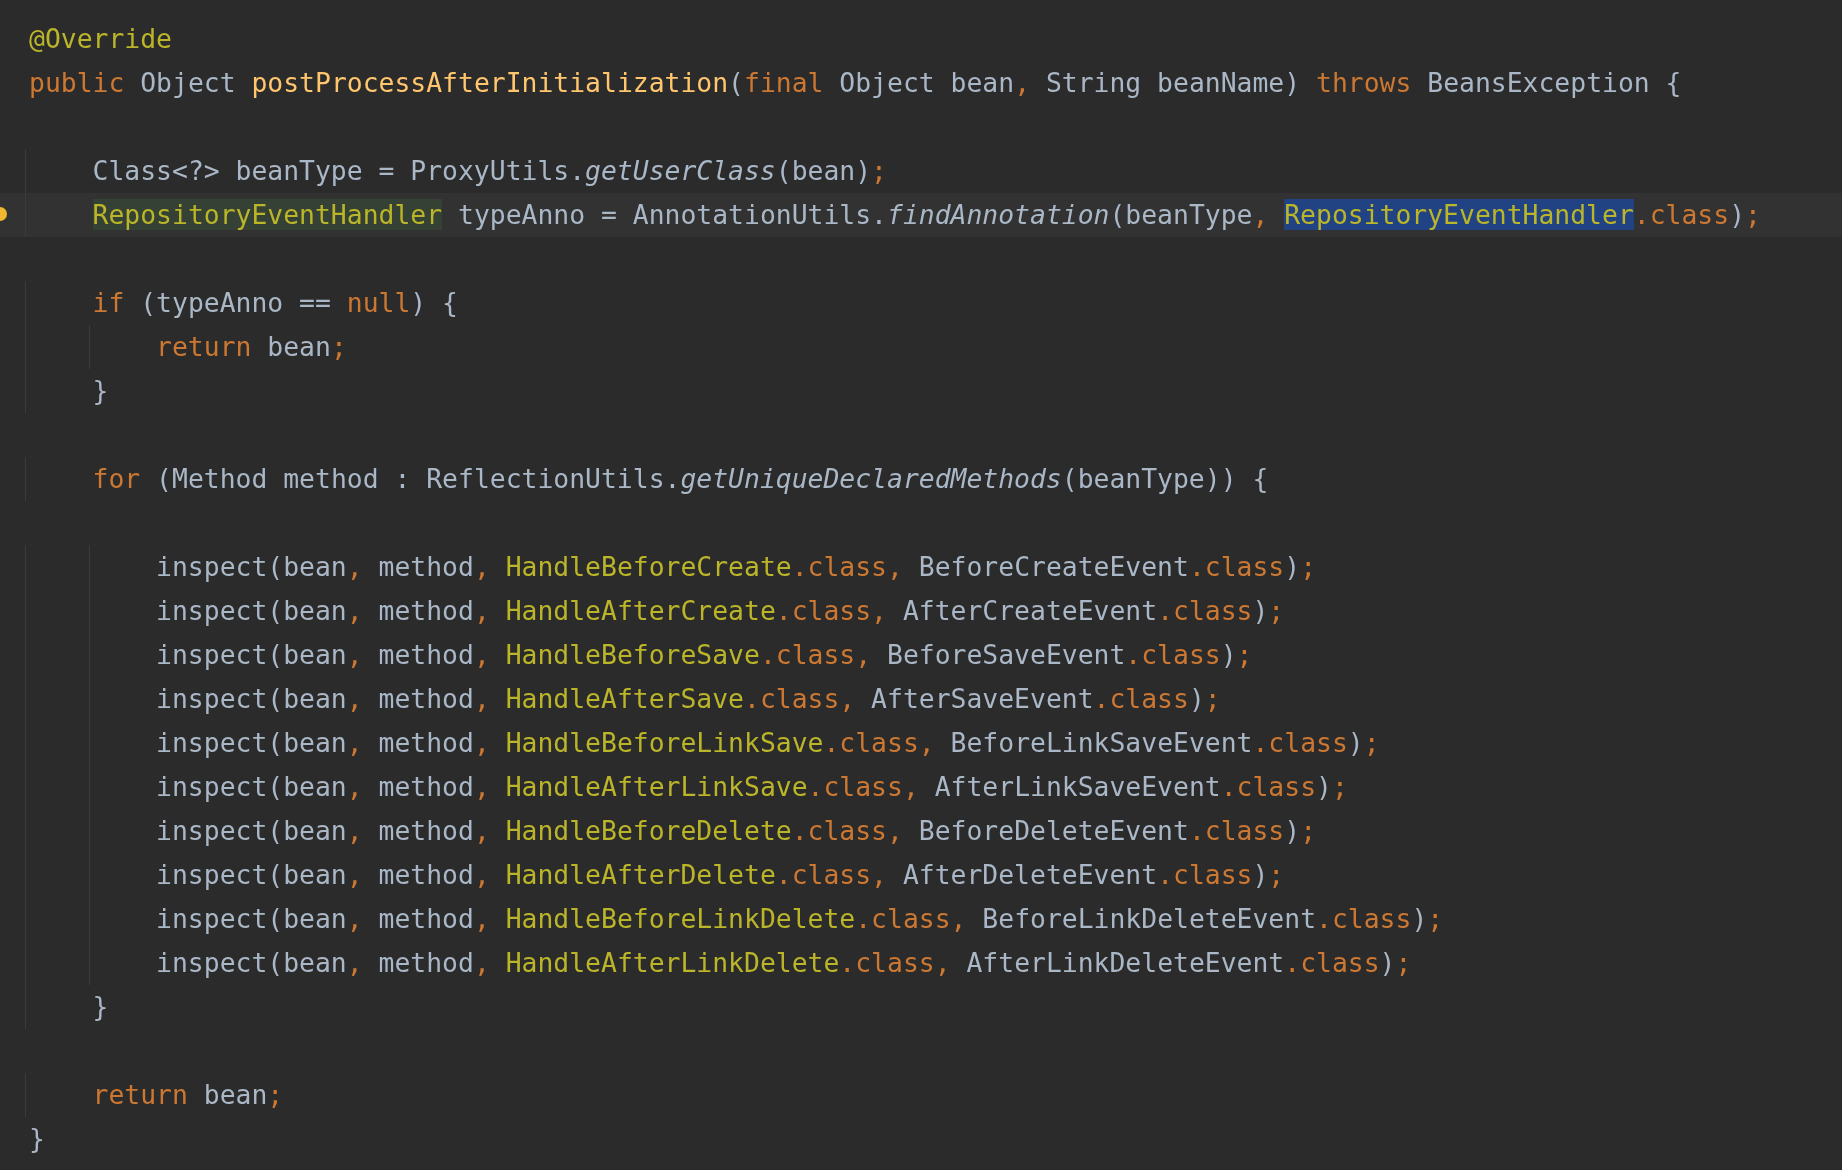 The height and width of the screenshot is (1170, 1842). What do you see at coordinates (784, 963) in the screenshot?
I see `code-line: inspect(bean, method, HandleAfterLinkDelete.class, AfterLinkDeleteEvent.class);` at bounding box center [784, 963].